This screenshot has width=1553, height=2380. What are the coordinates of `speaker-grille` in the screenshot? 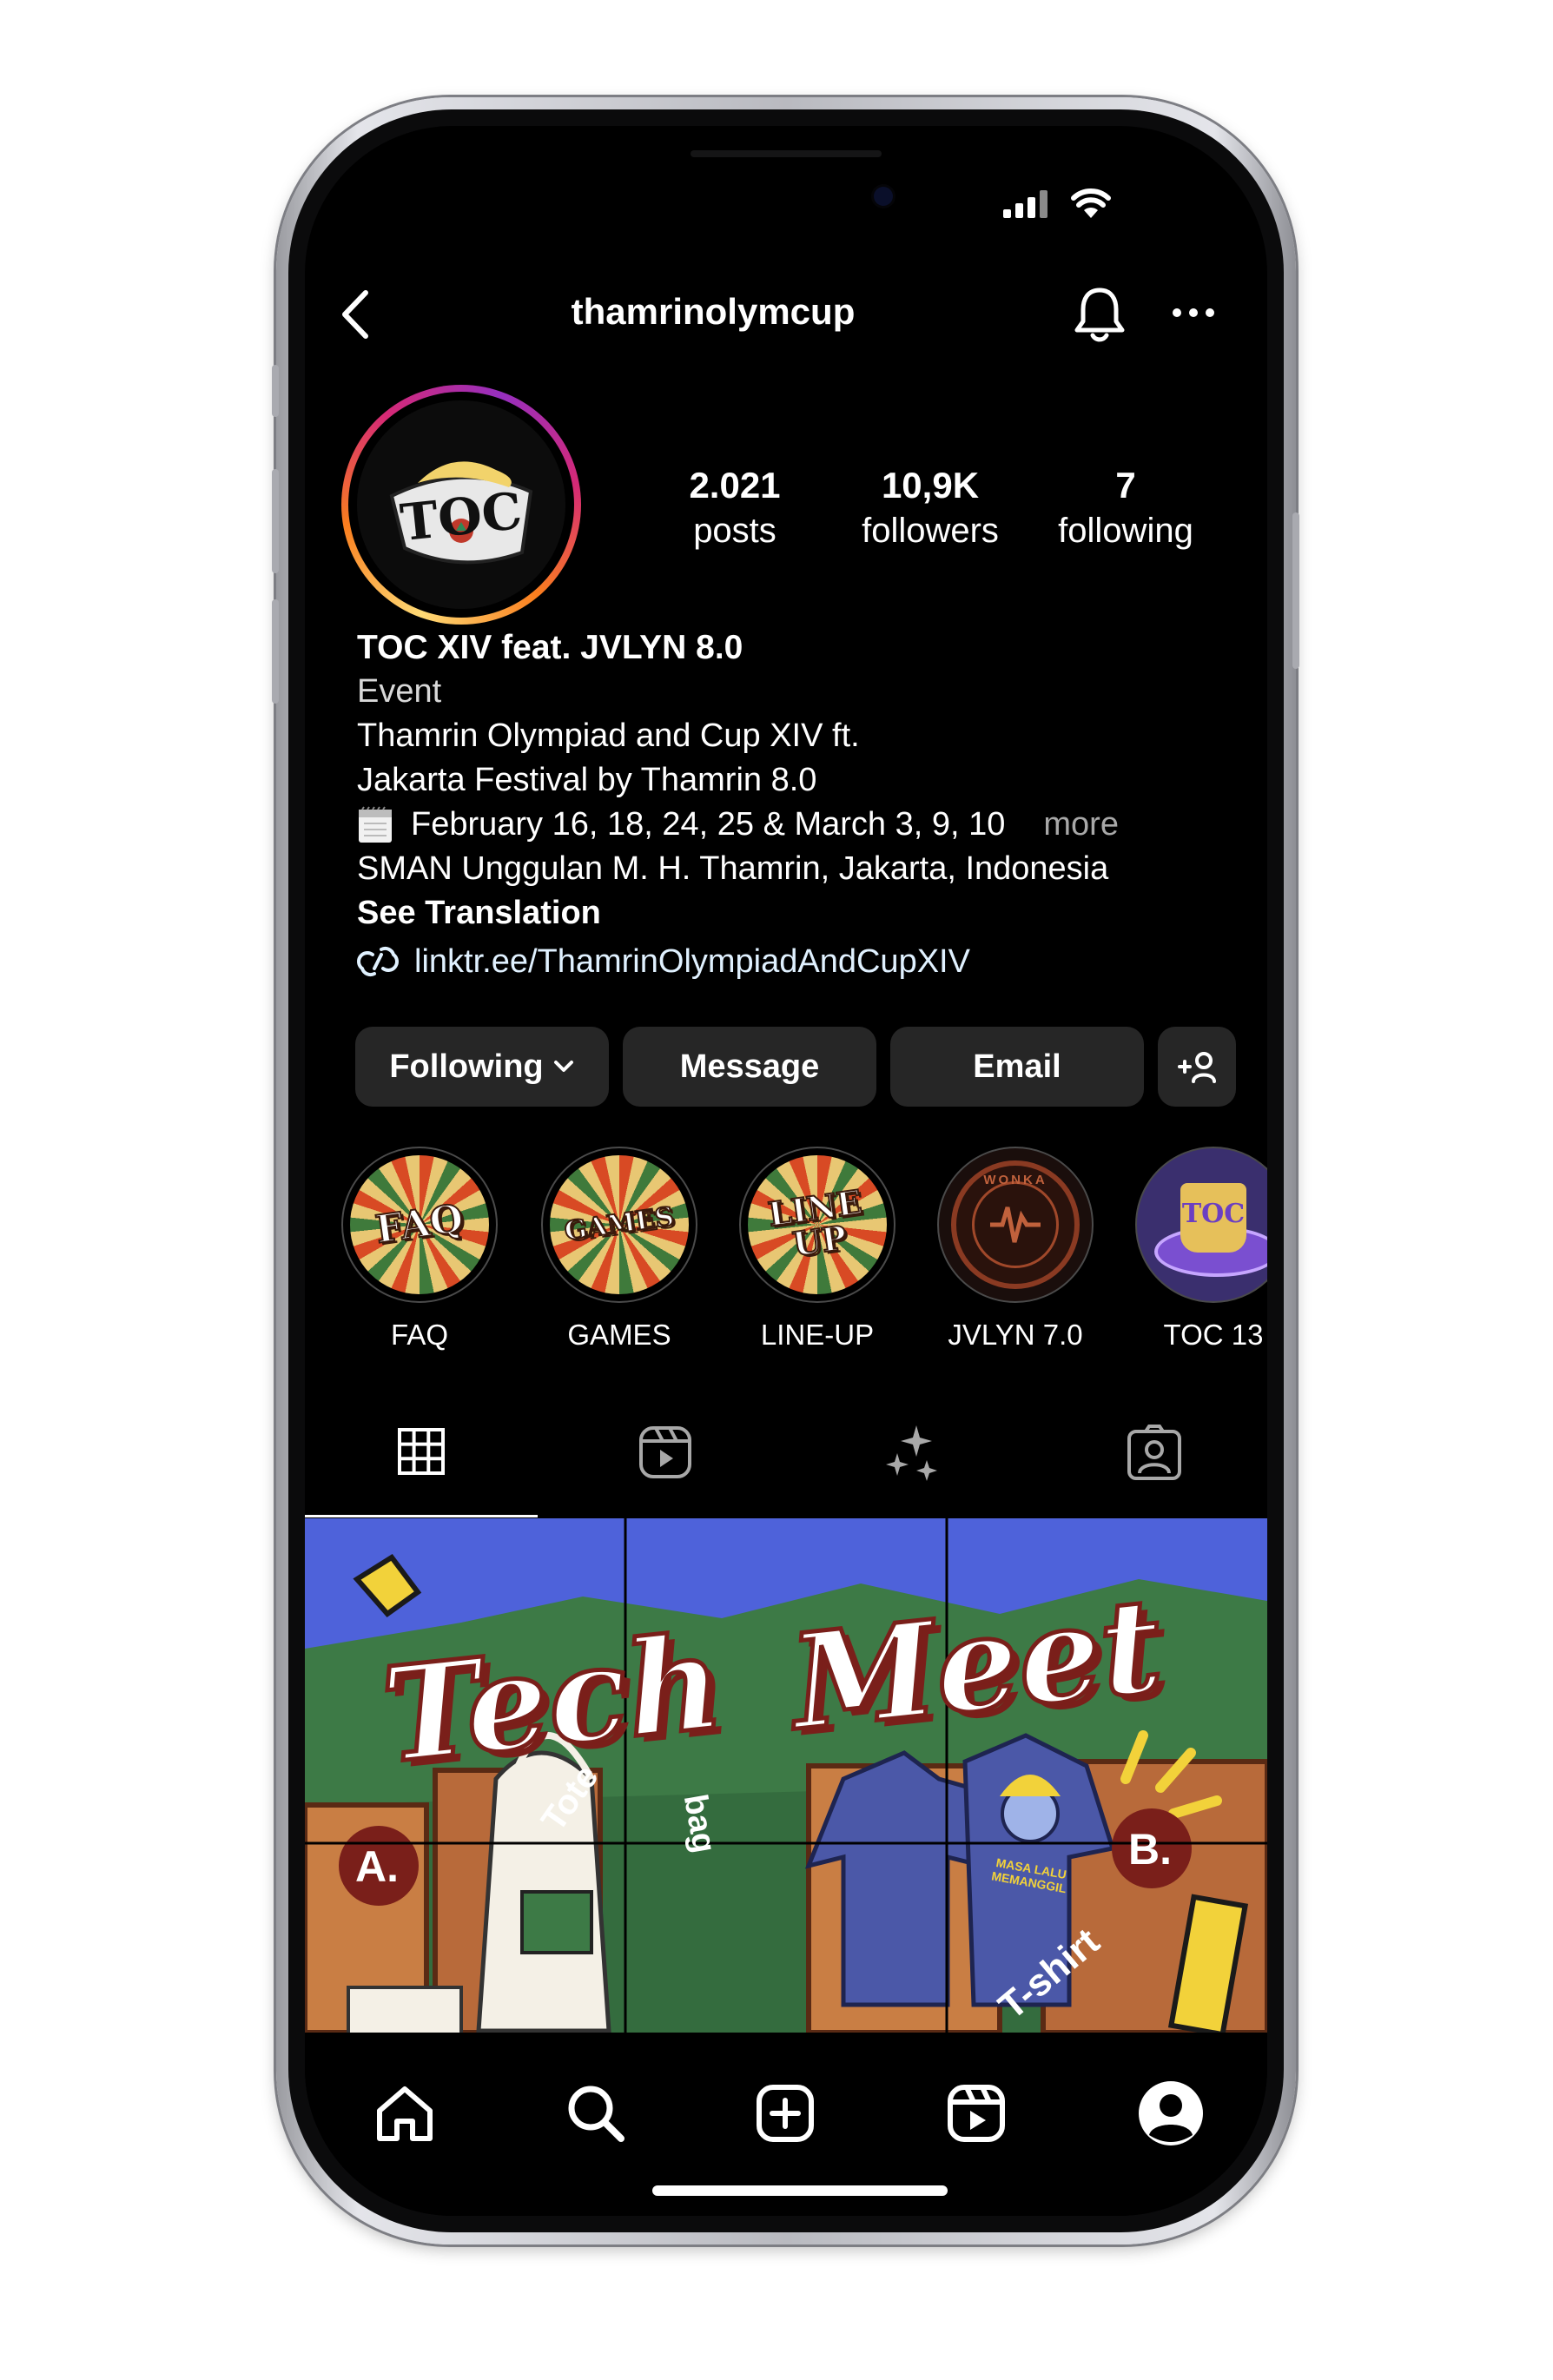 It's located at (786, 153).